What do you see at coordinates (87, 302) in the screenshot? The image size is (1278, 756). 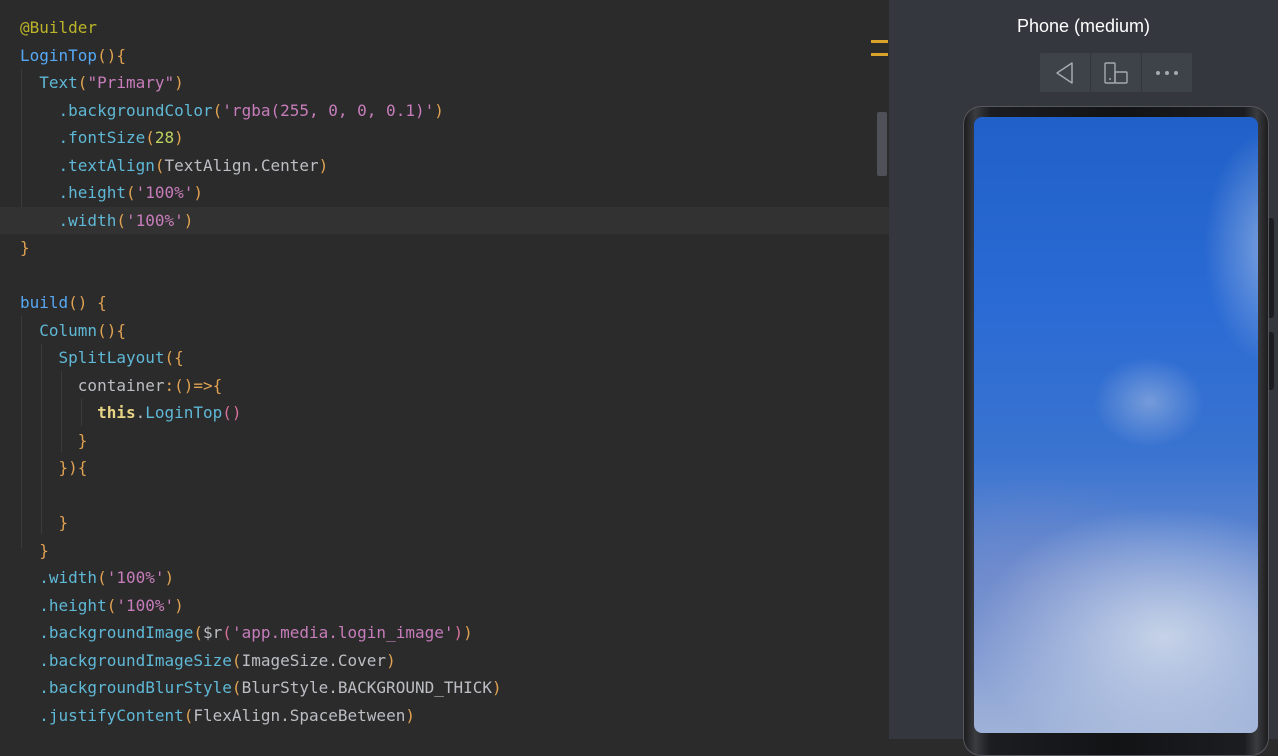 I see `code-token: () {` at bounding box center [87, 302].